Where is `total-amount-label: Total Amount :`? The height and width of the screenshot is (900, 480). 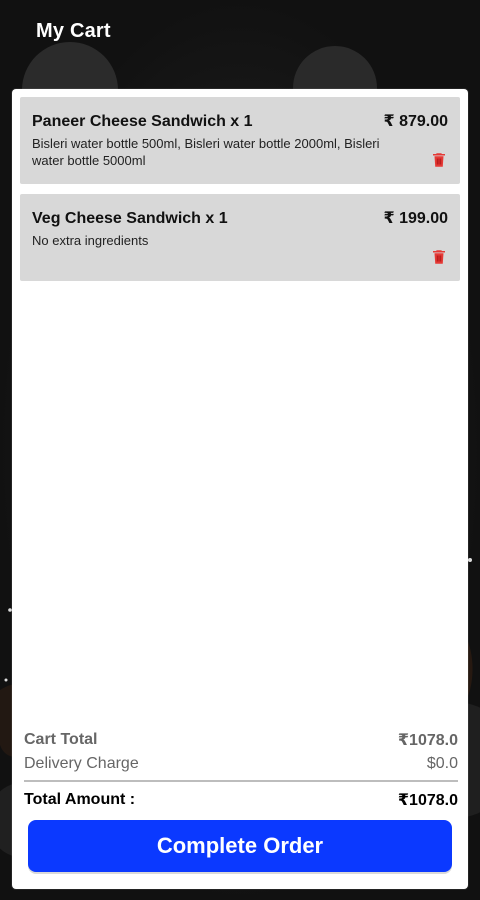
total-amount-label: Total Amount : is located at coordinates (80, 799).